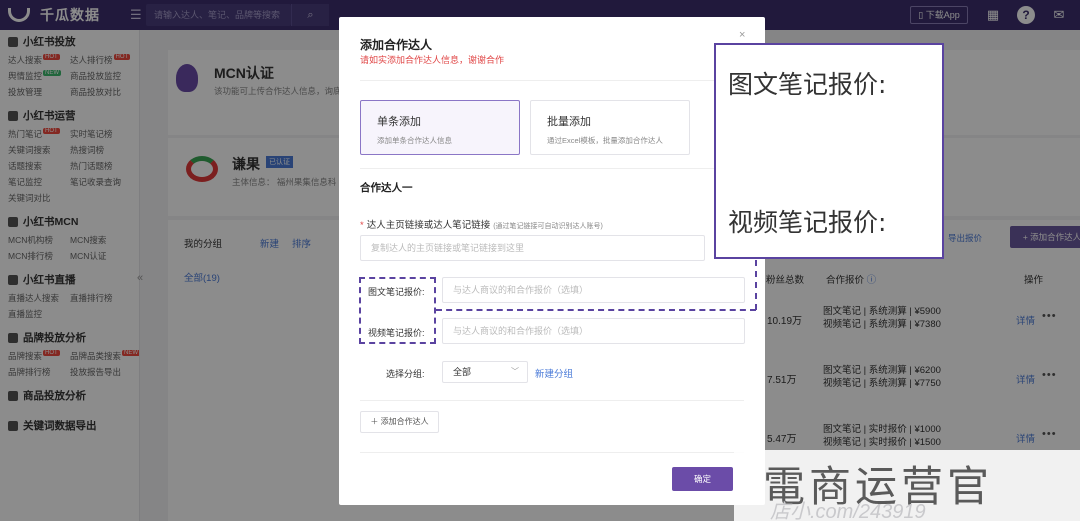 Image resolution: width=1080 pixels, height=521 pixels. I want to click on link-field-label: * 达人主页链接或达人笔记链接 (通过笔记链接可自动识别达人账号), so click(481, 224).